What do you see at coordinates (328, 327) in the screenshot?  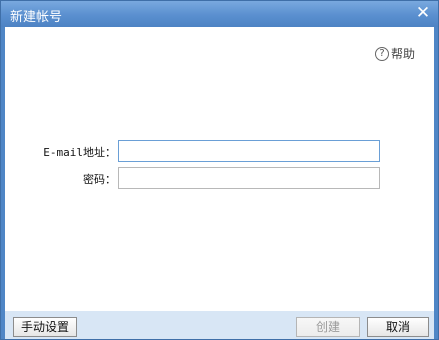 I see `create-button: 创建` at bounding box center [328, 327].